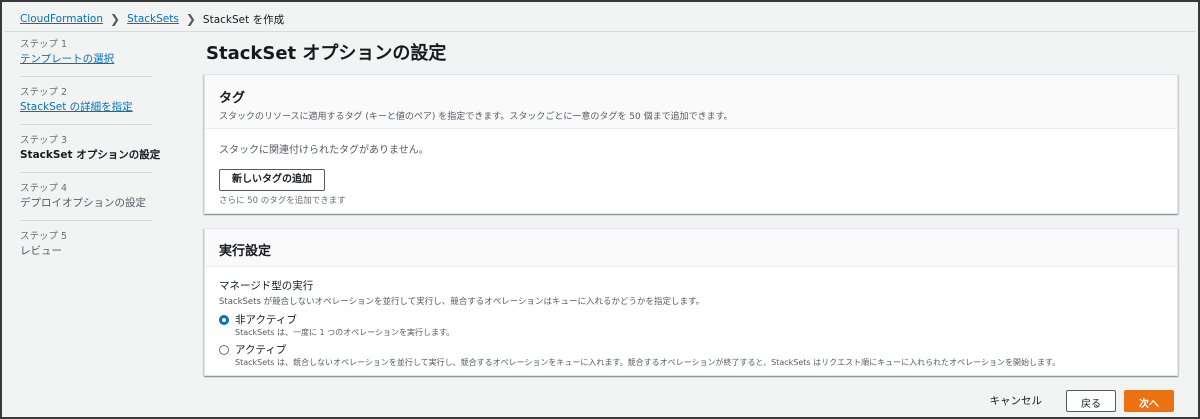 This screenshot has height=419, width=1200. I want to click on header-divider, so click(600, 31).